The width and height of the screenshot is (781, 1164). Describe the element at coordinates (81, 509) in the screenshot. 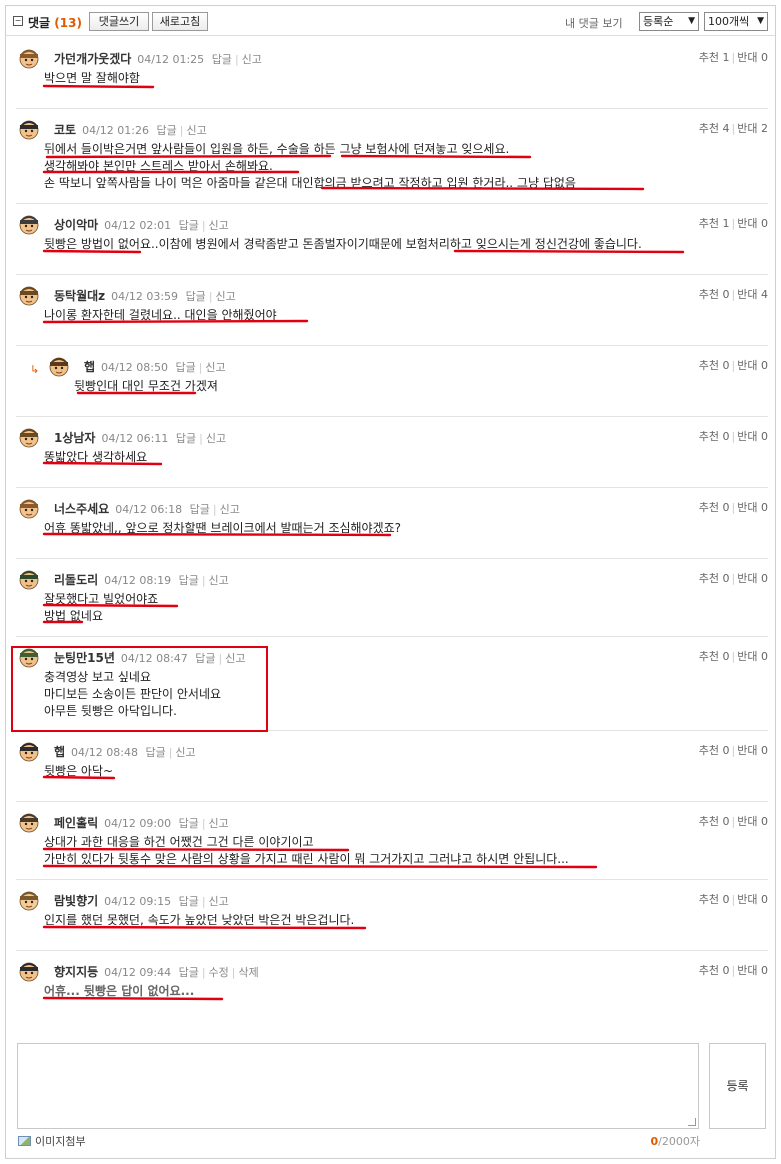

I see `comment-author: 너스주세요` at that location.